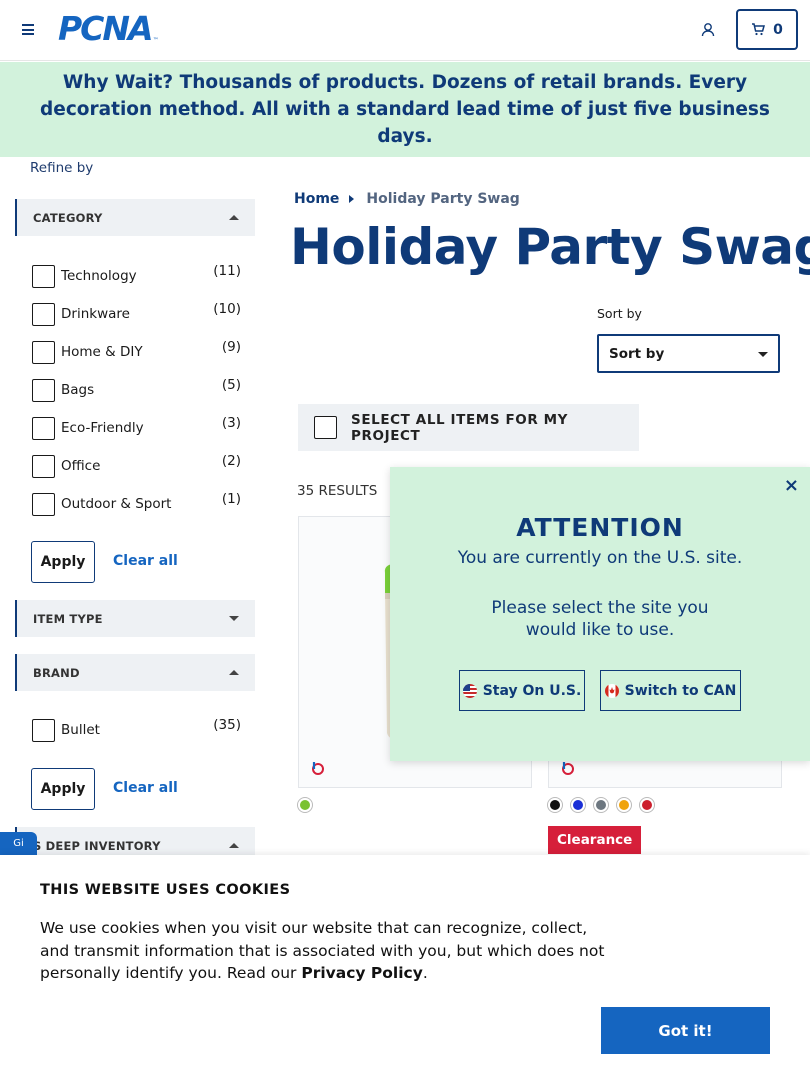  I want to click on us-flag-icon, so click(469, 690).